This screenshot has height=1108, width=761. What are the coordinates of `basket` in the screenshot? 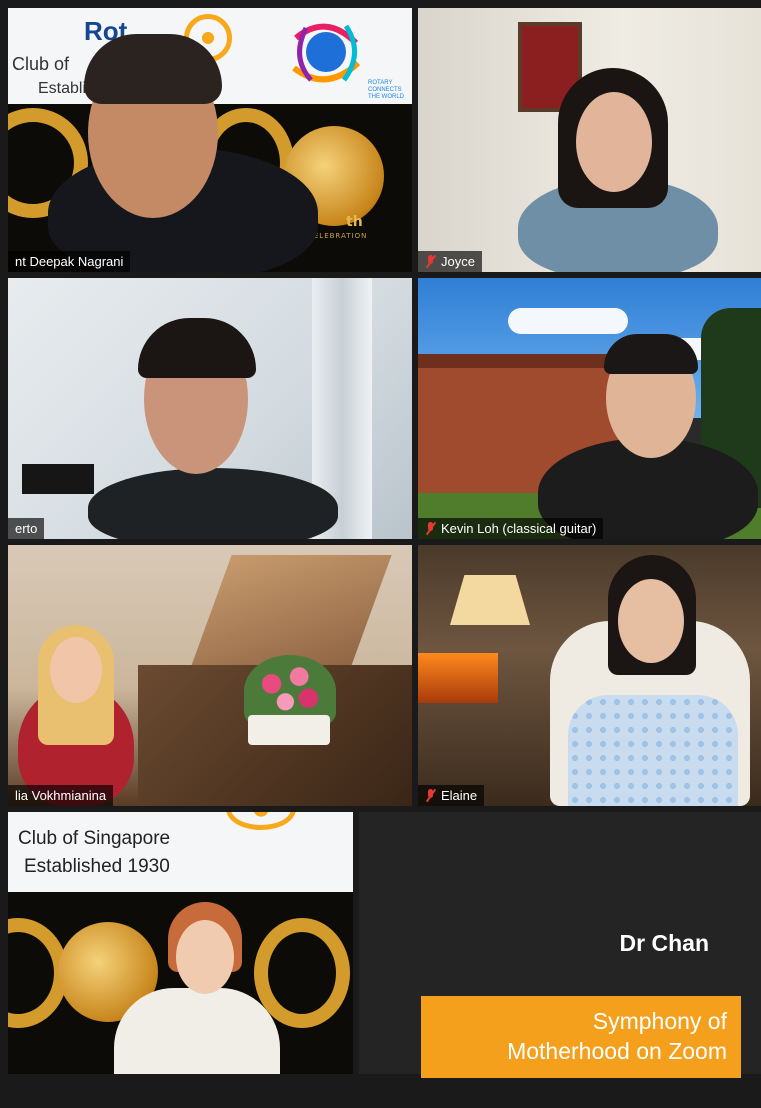 It's located at (289, 730).